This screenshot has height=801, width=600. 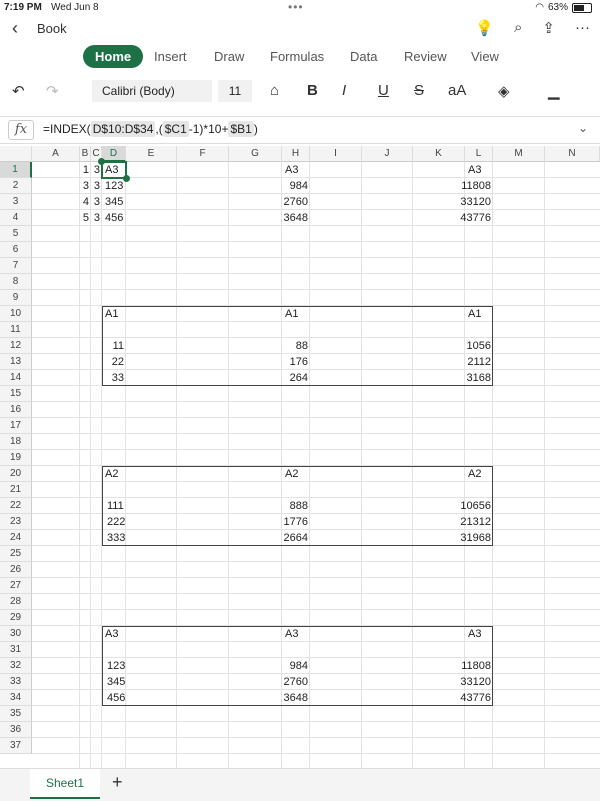 What do you see at coordinates (16, 714) in the screenshot?
I see `row-header-35: 35` at bounding box center [16, 714].